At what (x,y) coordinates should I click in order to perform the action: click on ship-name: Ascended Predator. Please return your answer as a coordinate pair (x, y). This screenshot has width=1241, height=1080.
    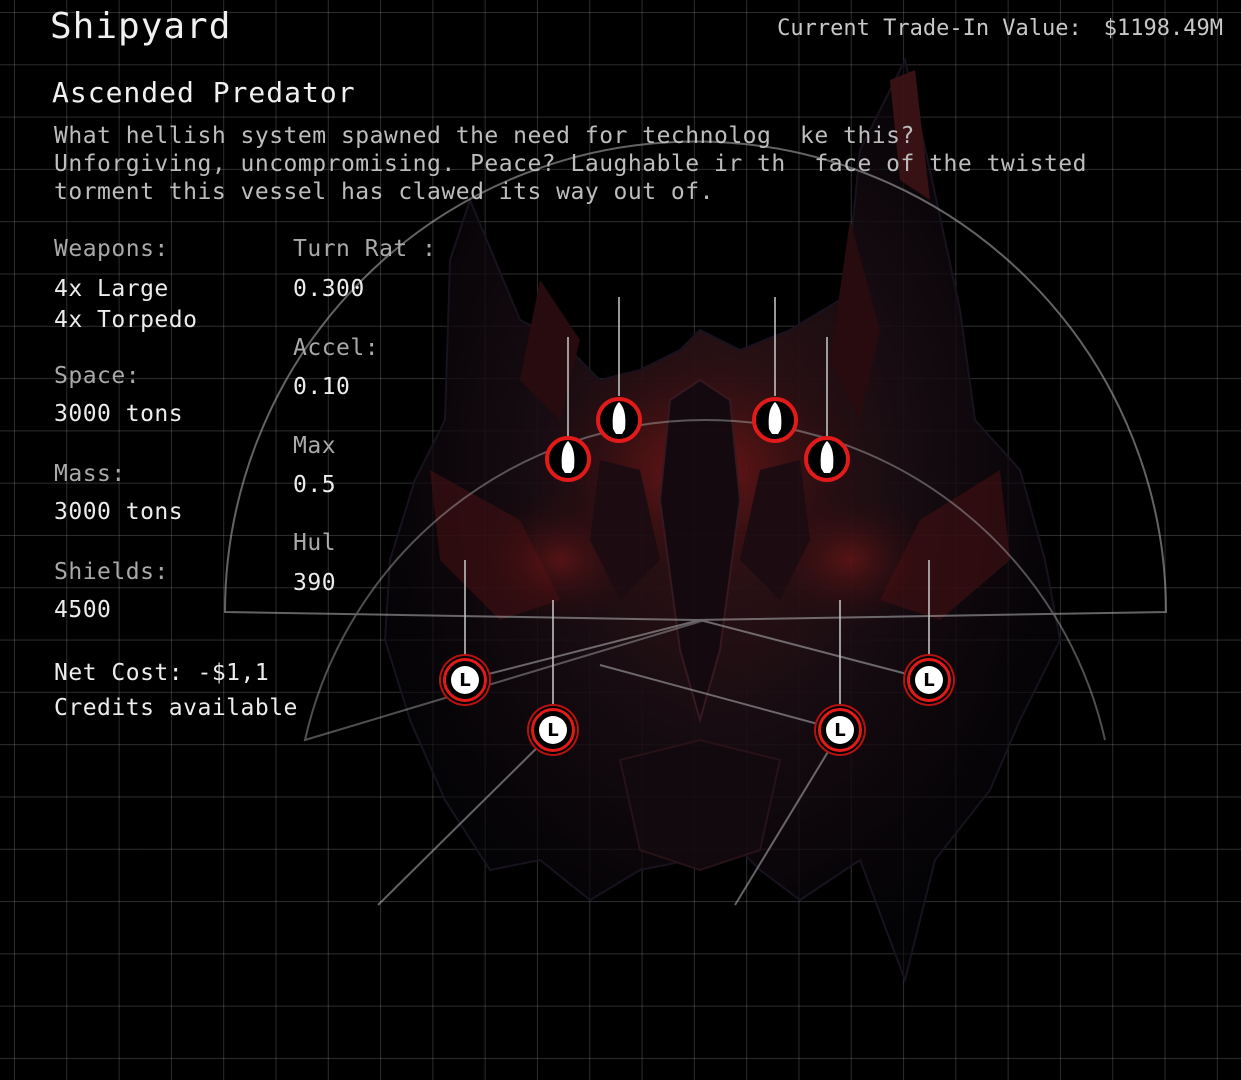
    Looking at the image, I should click on (204, 92).